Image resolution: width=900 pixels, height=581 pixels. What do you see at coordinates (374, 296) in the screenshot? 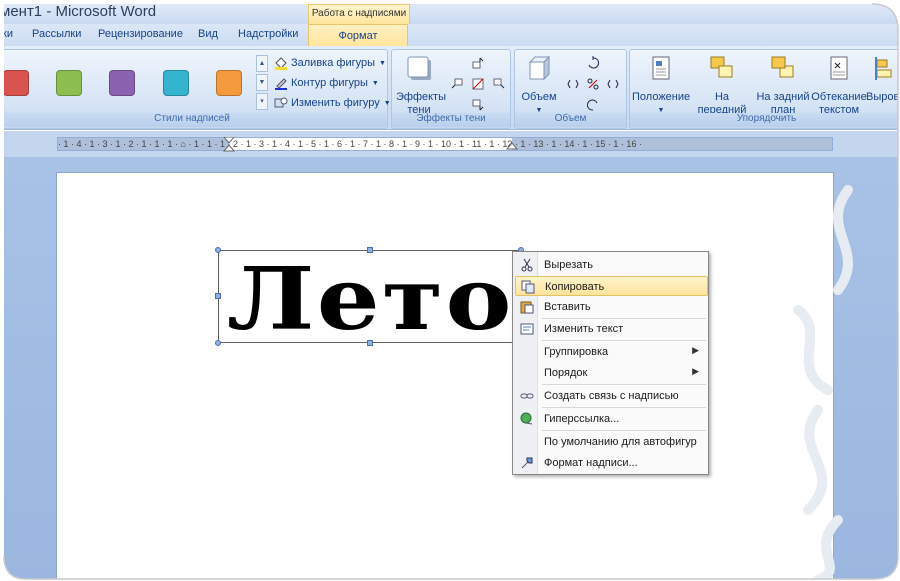
I see `textbox-content: Лето-` at bounding box center [374, 296].